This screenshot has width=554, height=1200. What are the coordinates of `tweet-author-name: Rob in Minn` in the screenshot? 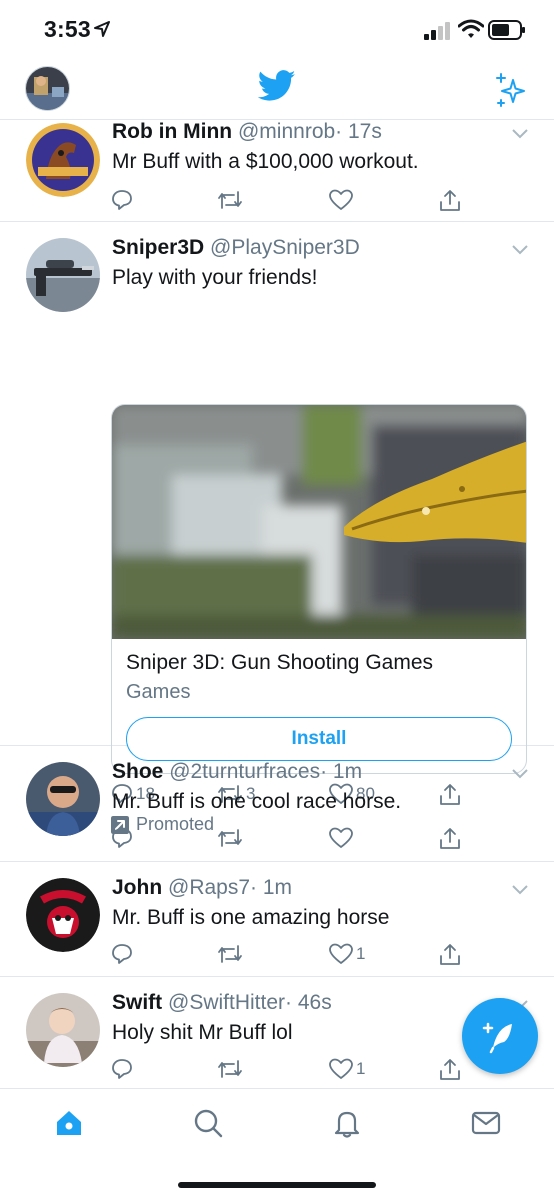 It's located at (172, 131).